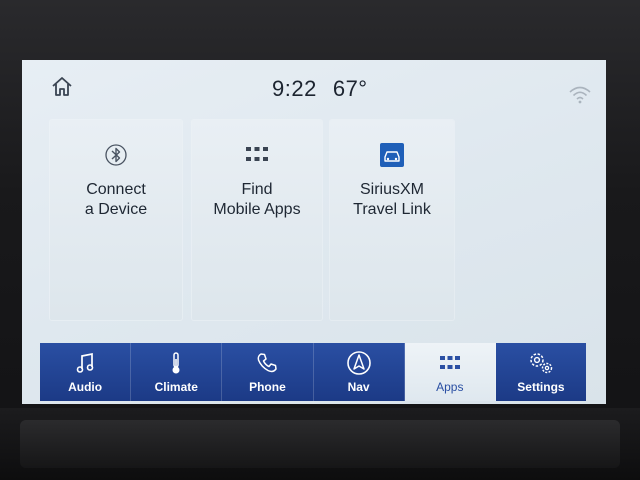 The width and height of the screenshot is (640, 480). I want to click on nav-settings: Settings, so click(541, 372).